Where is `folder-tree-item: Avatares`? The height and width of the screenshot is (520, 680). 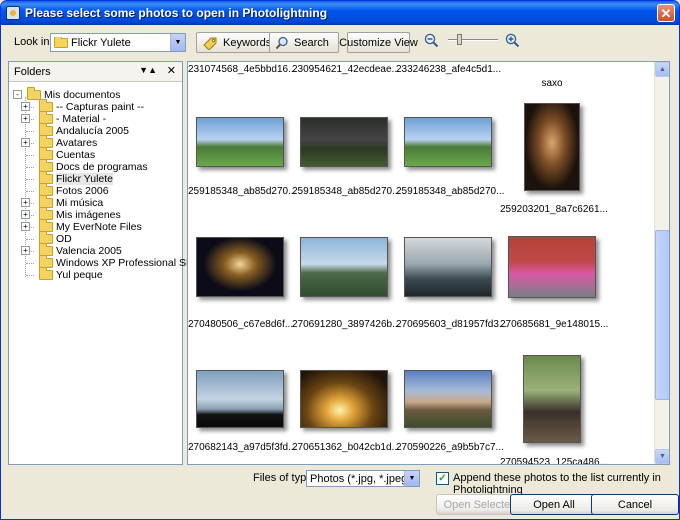
folder-tree-item: Avatares is located at coordinates (68, 142).